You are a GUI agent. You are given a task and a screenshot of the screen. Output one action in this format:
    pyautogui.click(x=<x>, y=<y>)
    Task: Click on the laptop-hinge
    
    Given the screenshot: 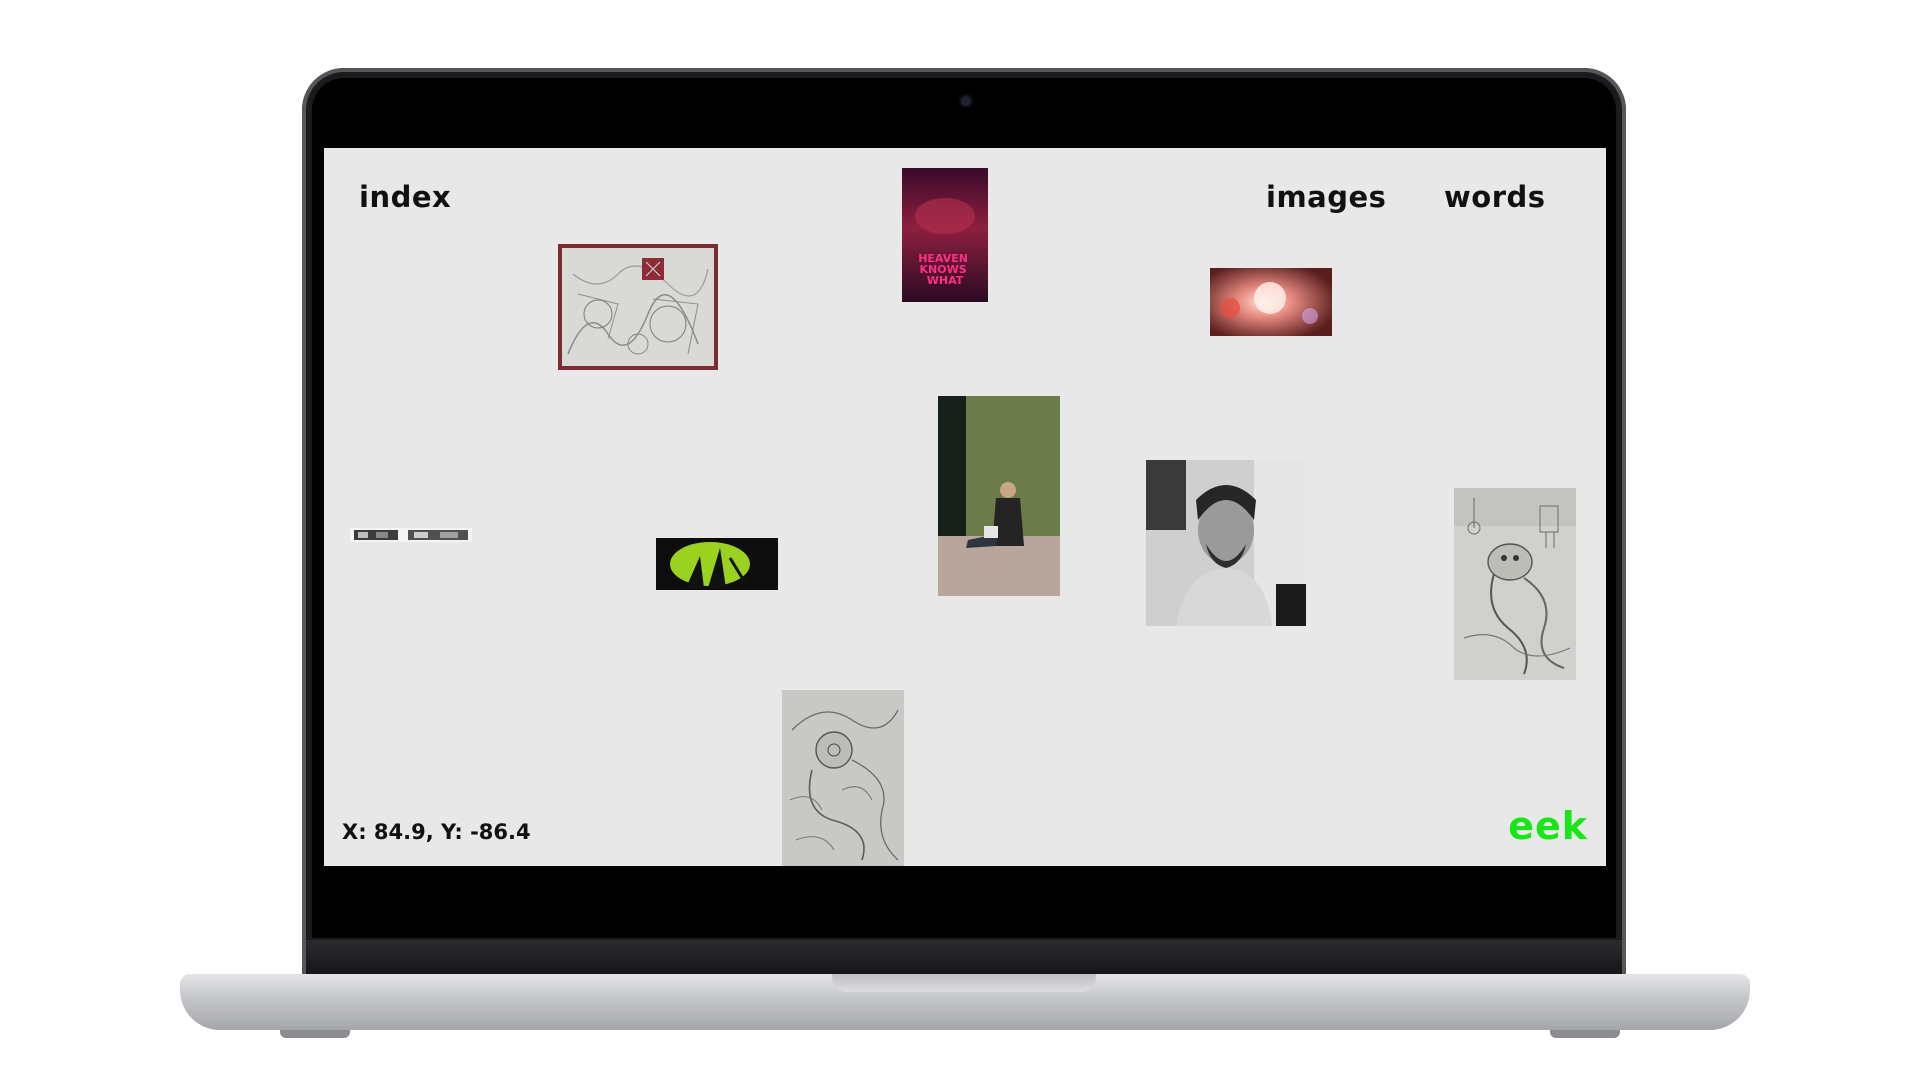 What is the action you would take?
    pyautogui.click(x=964, y=958)
    